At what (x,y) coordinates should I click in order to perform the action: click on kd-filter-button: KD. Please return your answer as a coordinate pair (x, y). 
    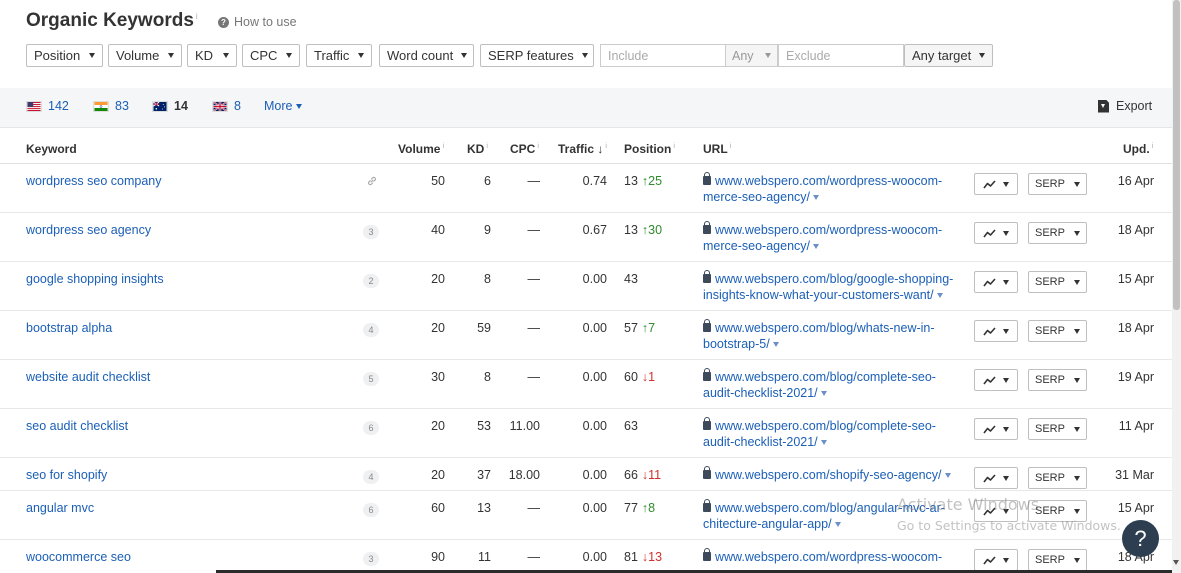
    Looking at the image, I should click on (212, 55).